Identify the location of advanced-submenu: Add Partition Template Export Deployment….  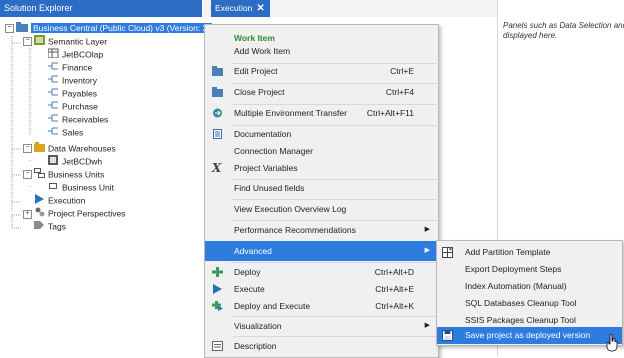
(529, 293).